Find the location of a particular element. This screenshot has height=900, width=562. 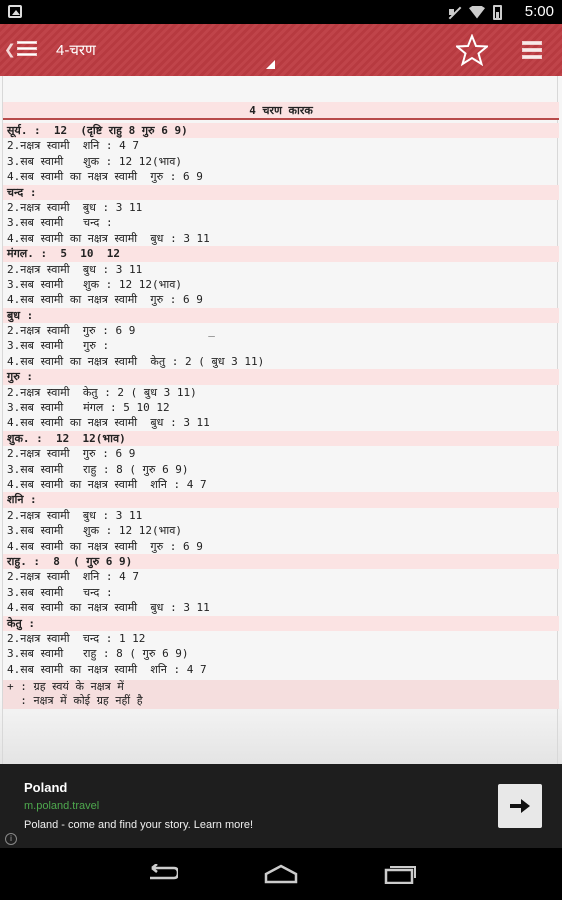

up-caret-icon: ❮ is located at coordinates (10, 50).